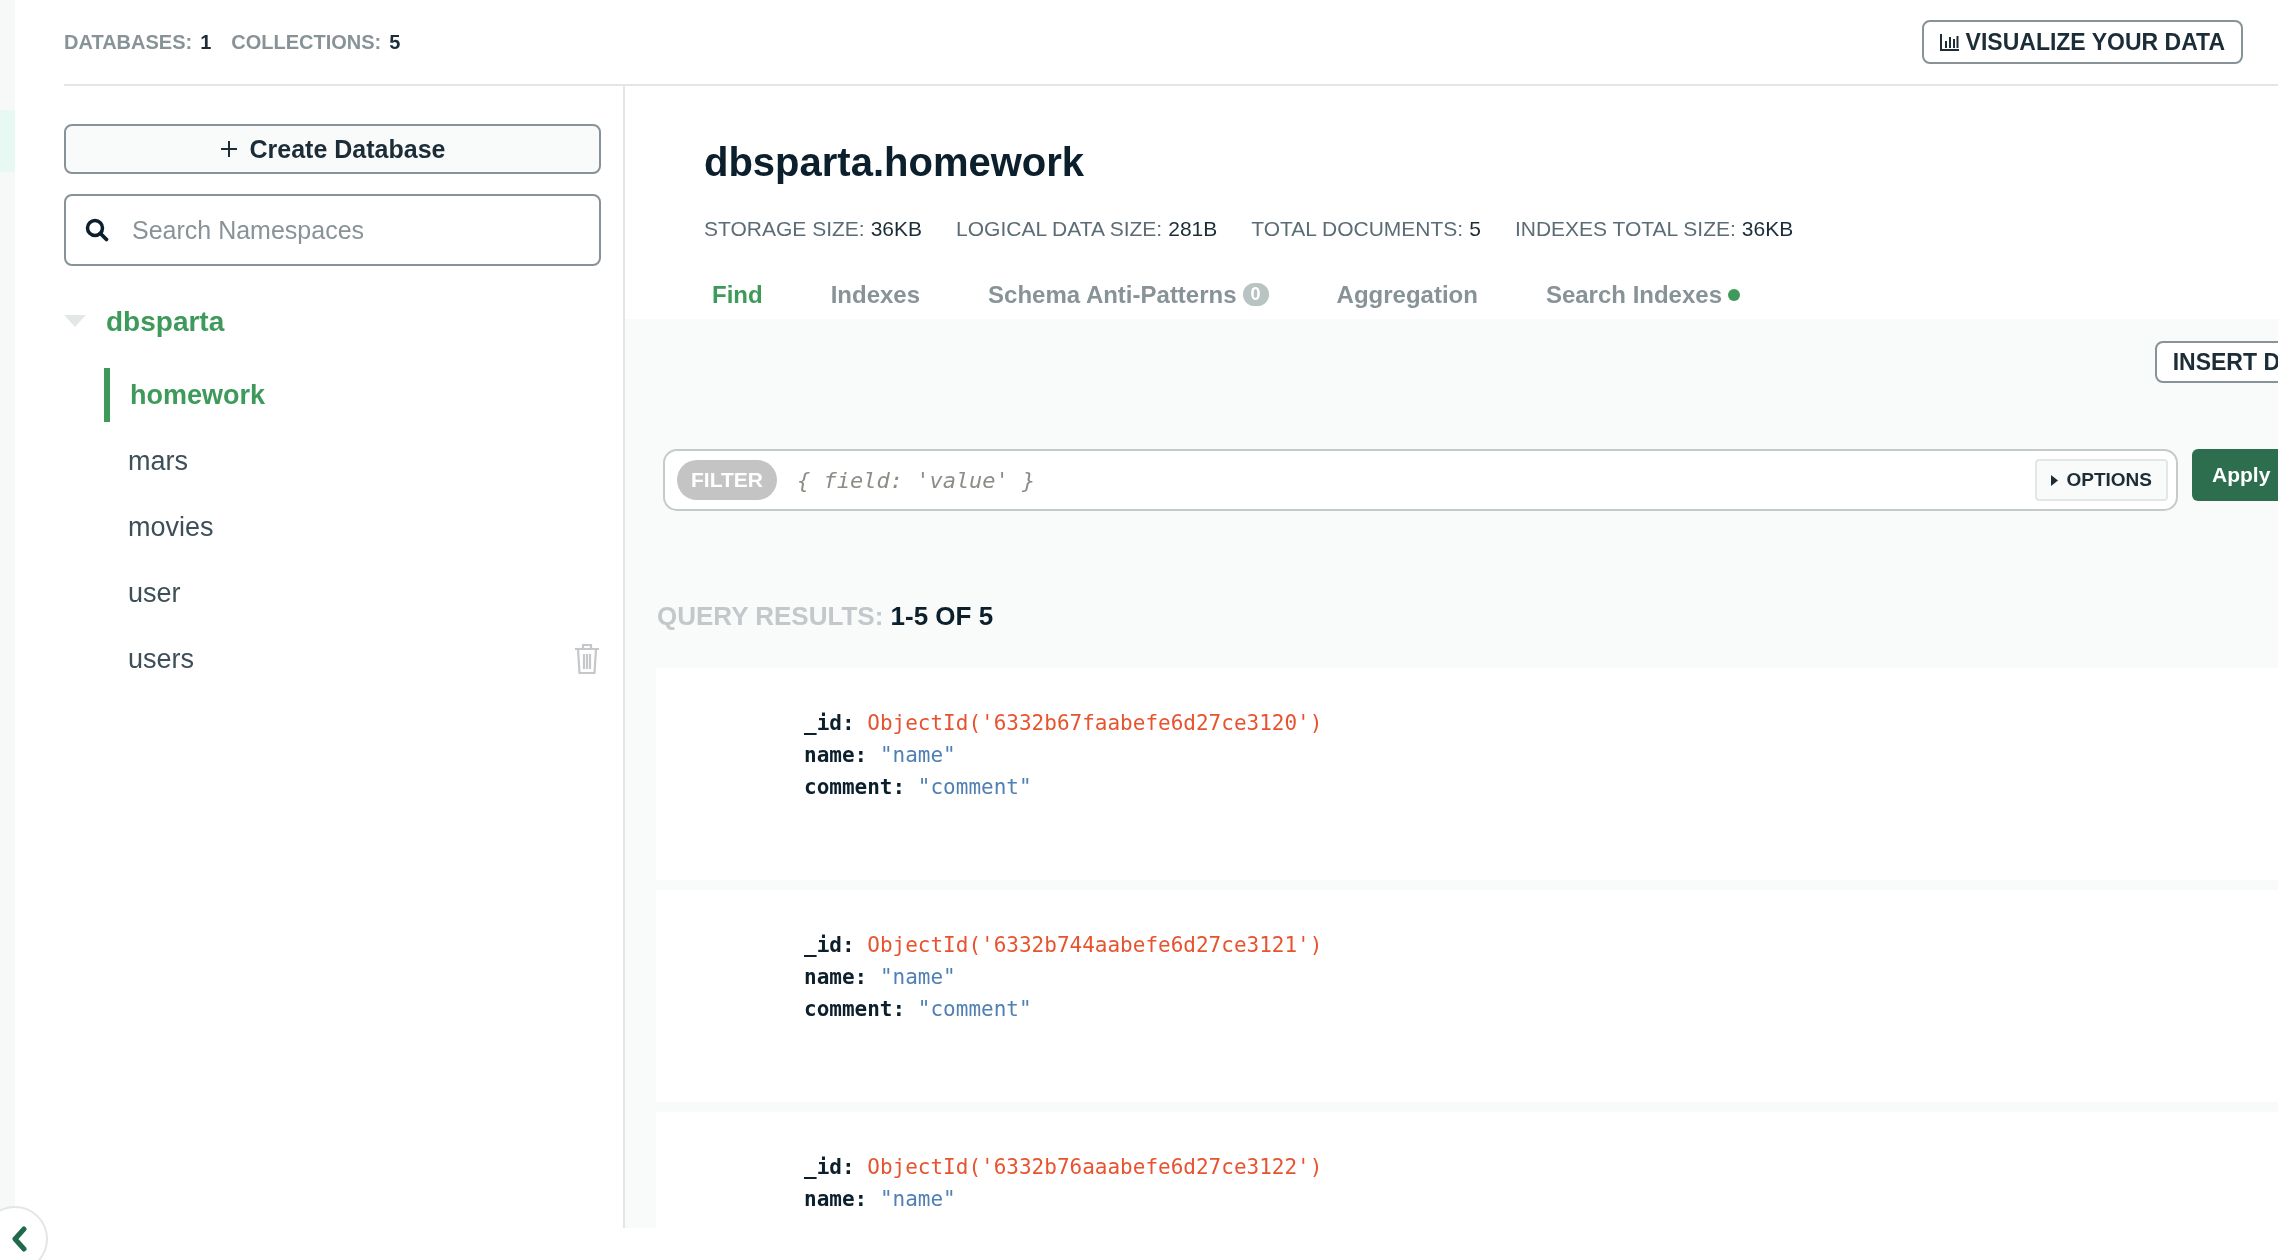 This screenshot has width=2278, height=1260. Describe the element at coordinates (1095, 1167) in the screenshot. I see `field-value: ObjectId('6332b76aaabefe6d27ce3122')` at that location.